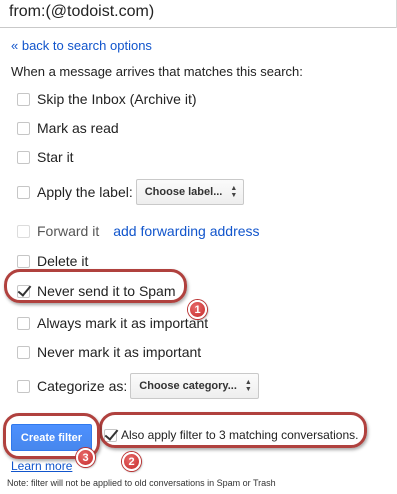  What do you see at coordinates (131, 461) in the screenshot?
I see `step-badge-2: 2` at bounding box center [131, 461].